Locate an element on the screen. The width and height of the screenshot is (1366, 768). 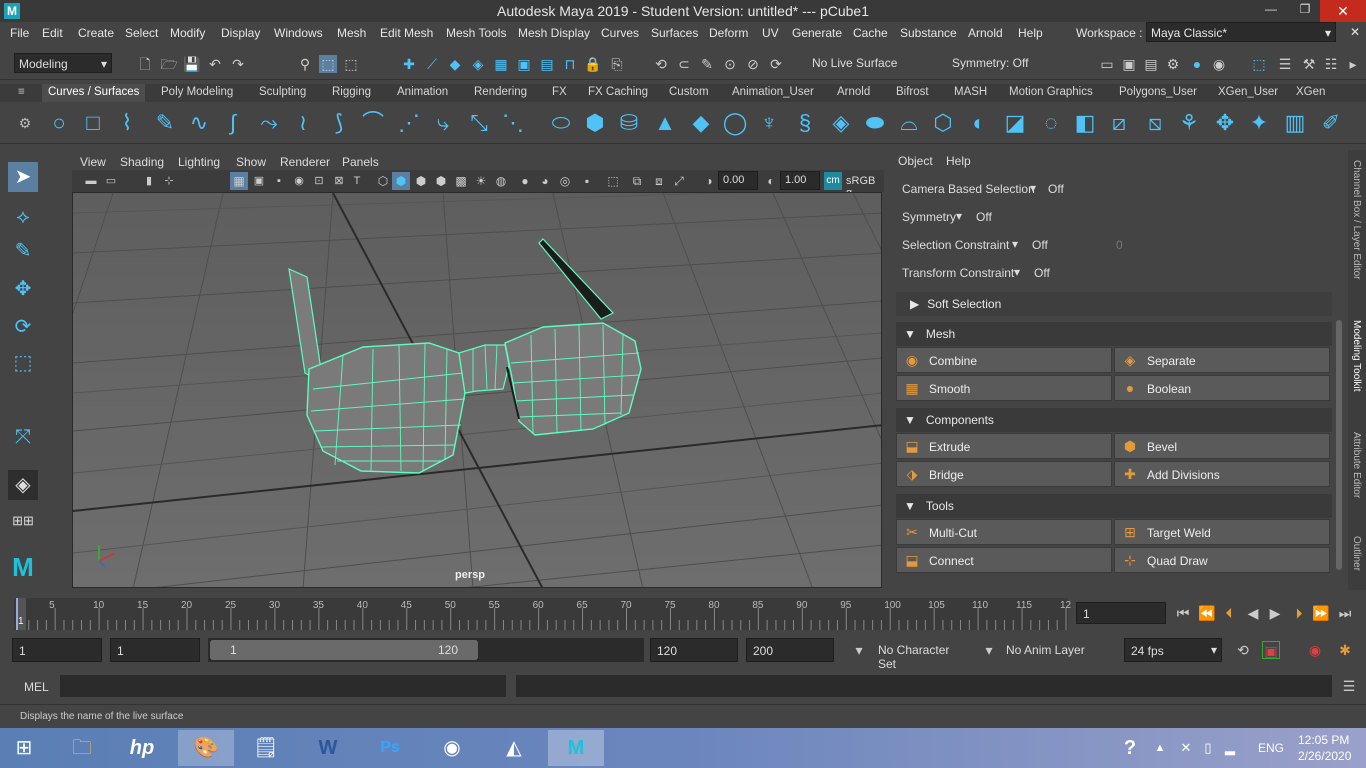
detach-surface-icon: ✥ is located at coordinates (1225, 123).